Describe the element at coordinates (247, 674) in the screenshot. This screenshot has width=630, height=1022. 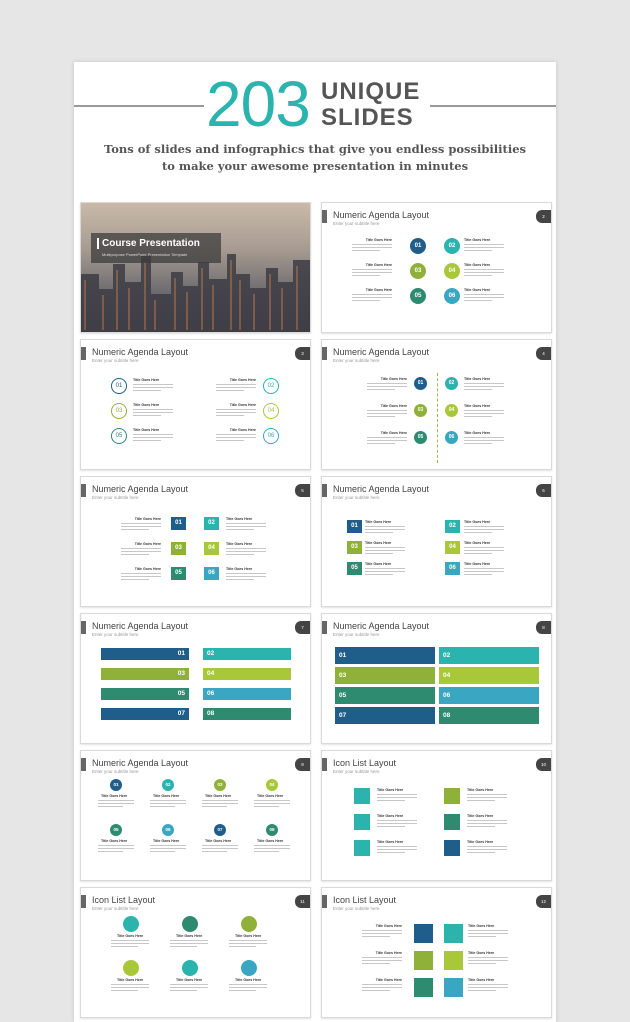
I see `number-ribbon: 04` at that location.